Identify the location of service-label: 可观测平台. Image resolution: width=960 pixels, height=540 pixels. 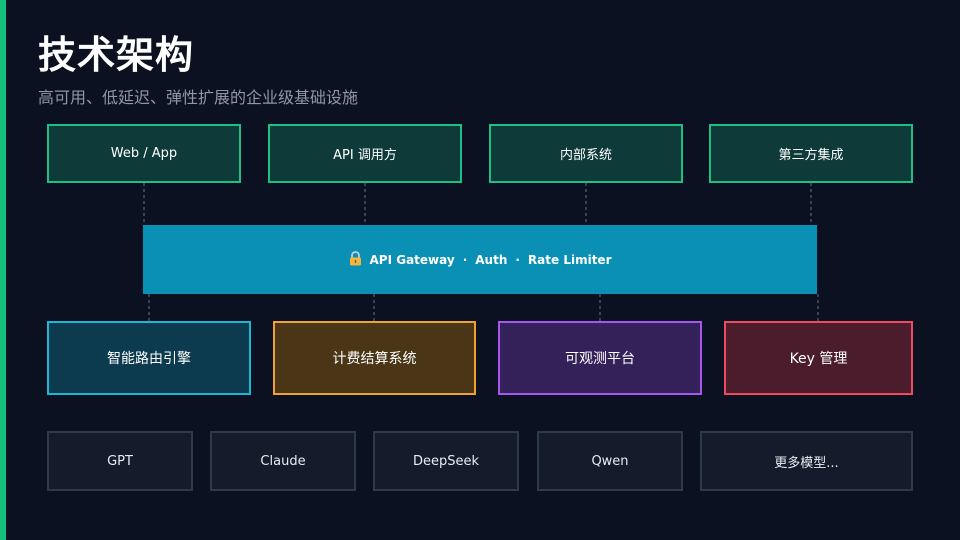
(600, 359).